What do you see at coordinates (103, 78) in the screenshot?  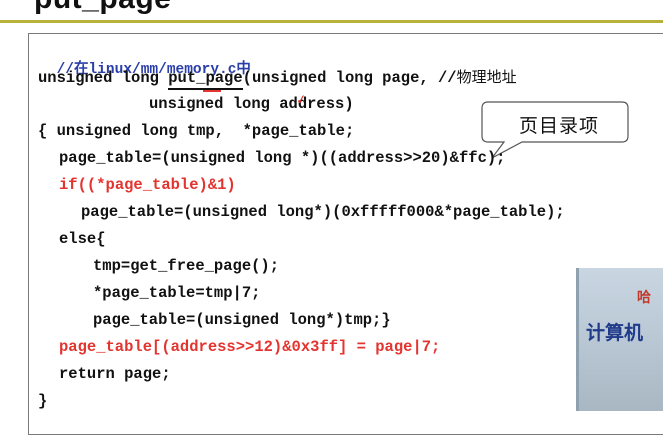 I see `return-type: unsigned long` at bounding box center [103, 78].